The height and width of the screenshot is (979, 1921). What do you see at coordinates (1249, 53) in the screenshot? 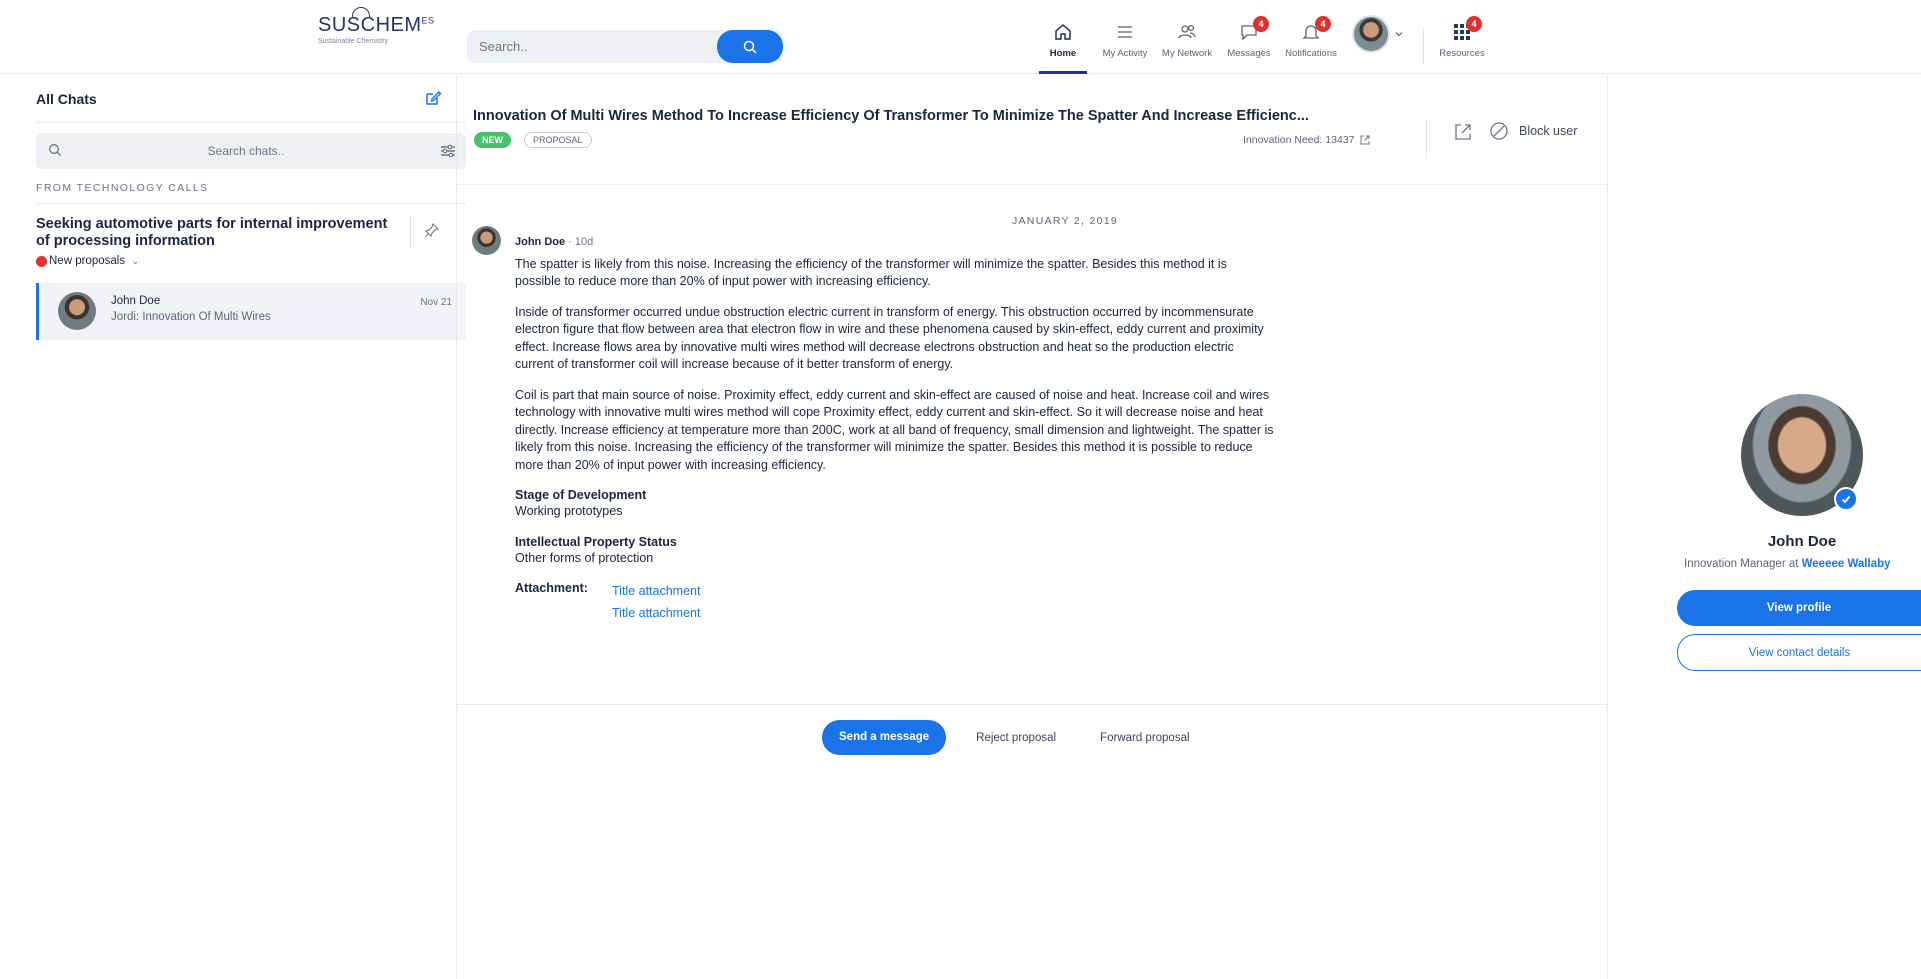
I see `nav-messages-label: Messages` at bounding box center [1249, 53].